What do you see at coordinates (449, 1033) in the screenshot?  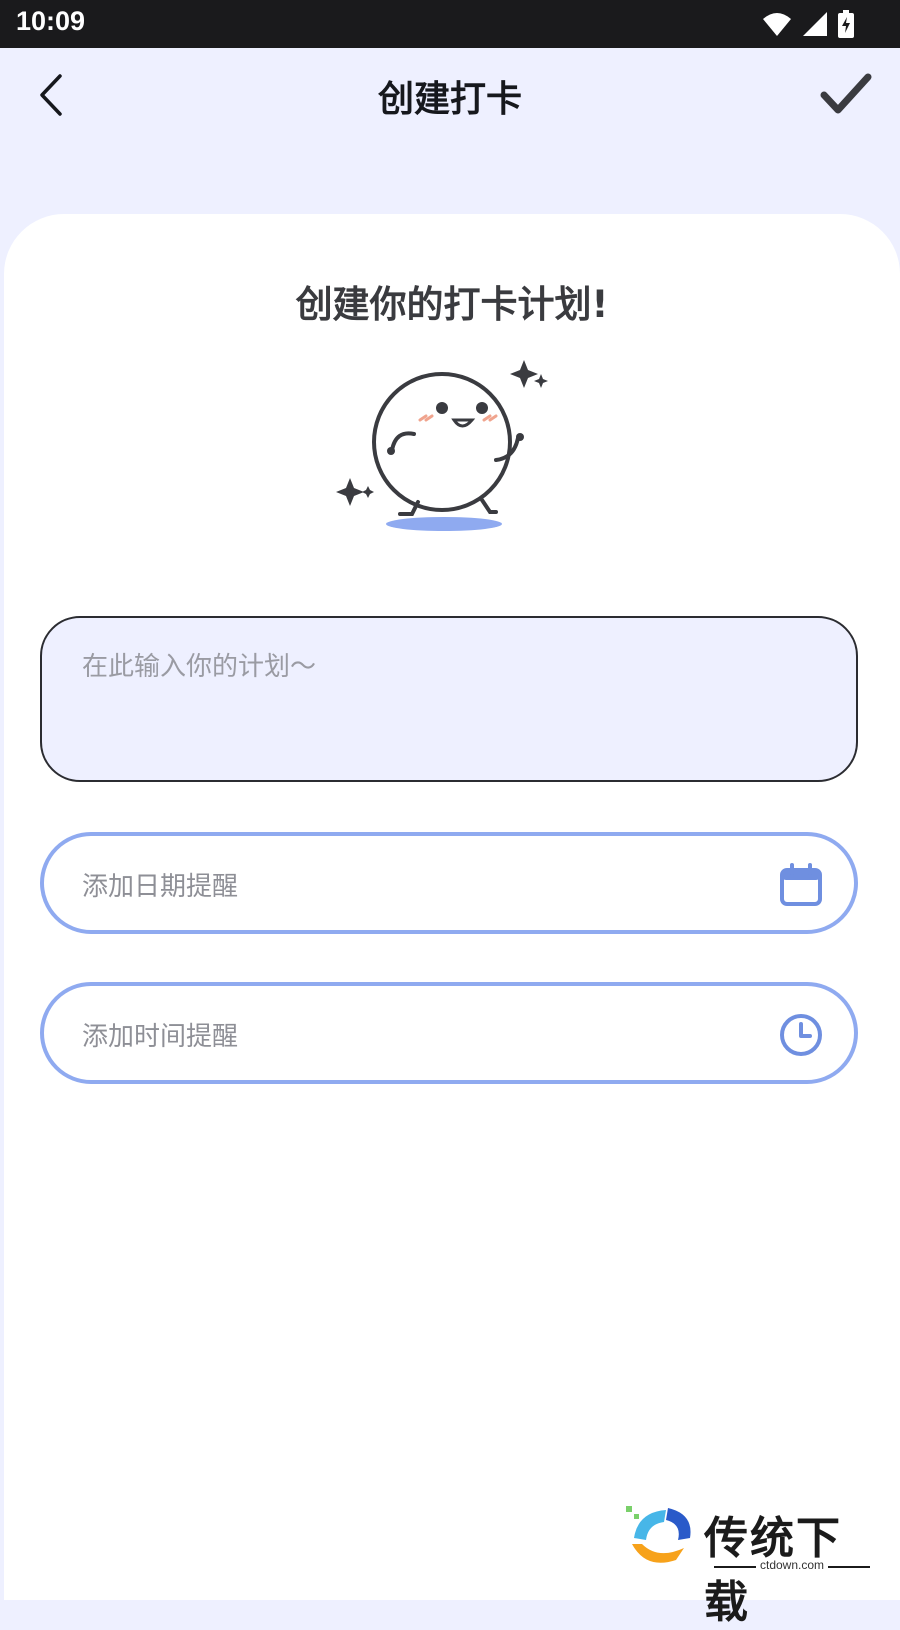 I see `time-reminder-field: 添加时间提醒` at bounding box center [449, 1033].